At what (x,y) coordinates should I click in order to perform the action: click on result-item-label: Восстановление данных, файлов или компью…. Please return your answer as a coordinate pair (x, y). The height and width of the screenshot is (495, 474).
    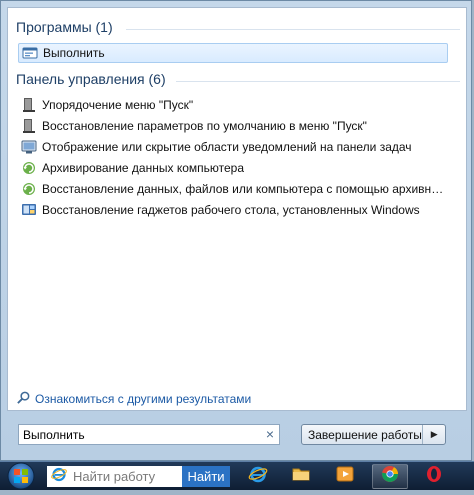
    Looking at the image, I should click on (245, 189).